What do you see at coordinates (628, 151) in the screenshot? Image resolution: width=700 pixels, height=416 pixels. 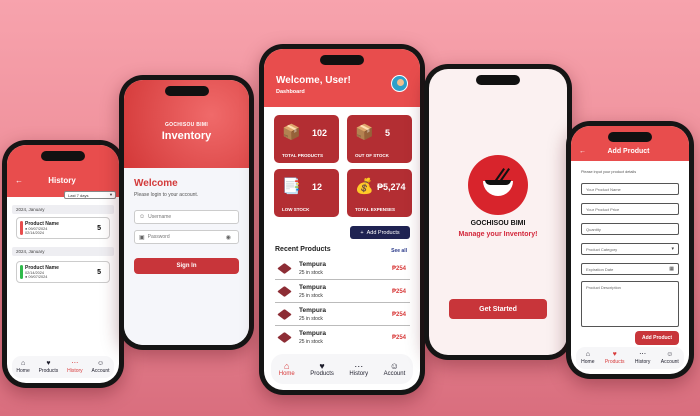 I see `page-title: Add Product` at bounding box center [628, 151].